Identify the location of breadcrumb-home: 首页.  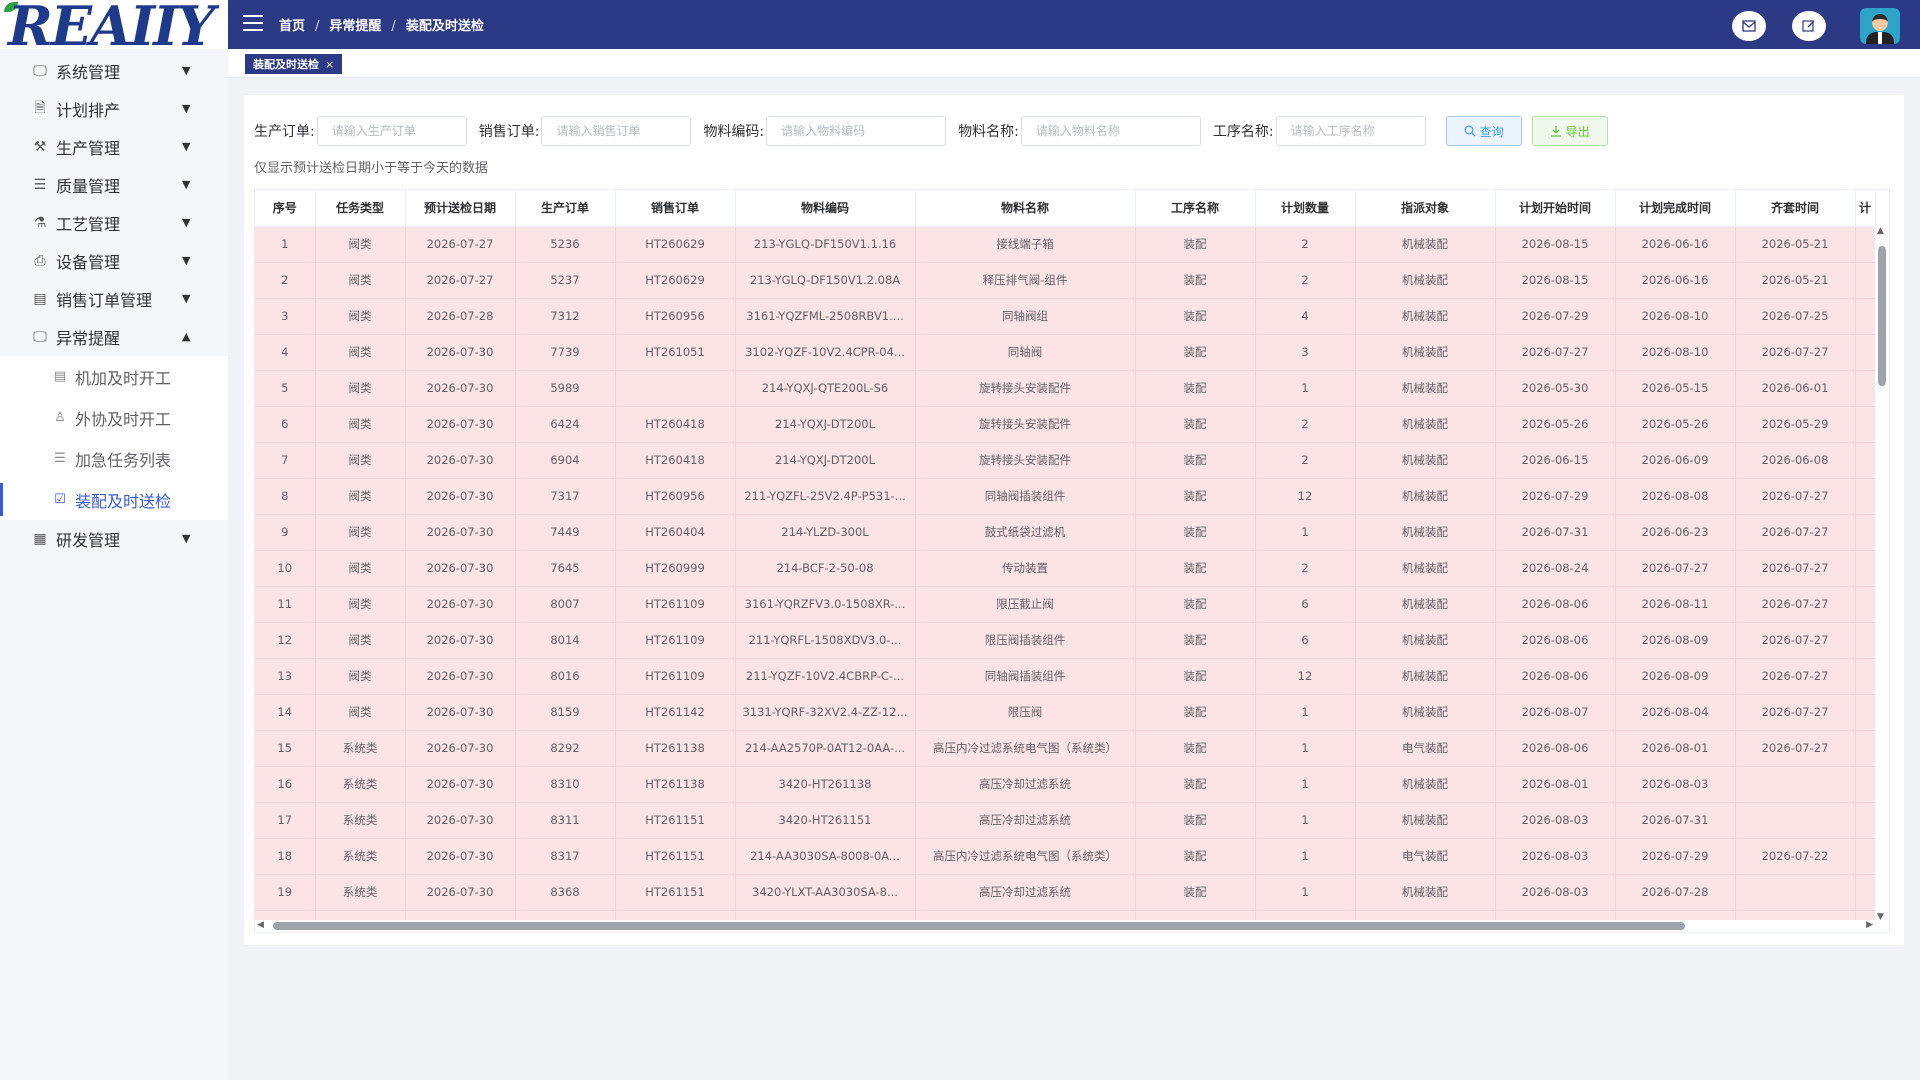
(292, 26).